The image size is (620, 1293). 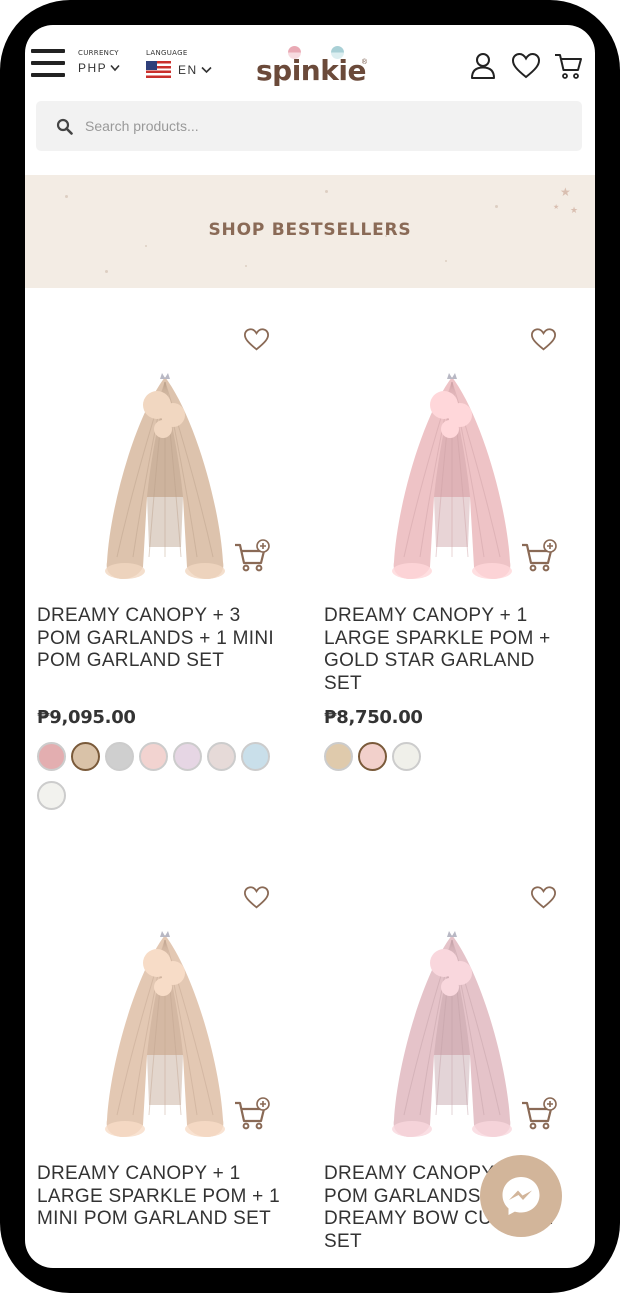 What do you see at coordinates (64, 126) in the screenshot?
I see `search-icon` at bounding box center [64, 126].